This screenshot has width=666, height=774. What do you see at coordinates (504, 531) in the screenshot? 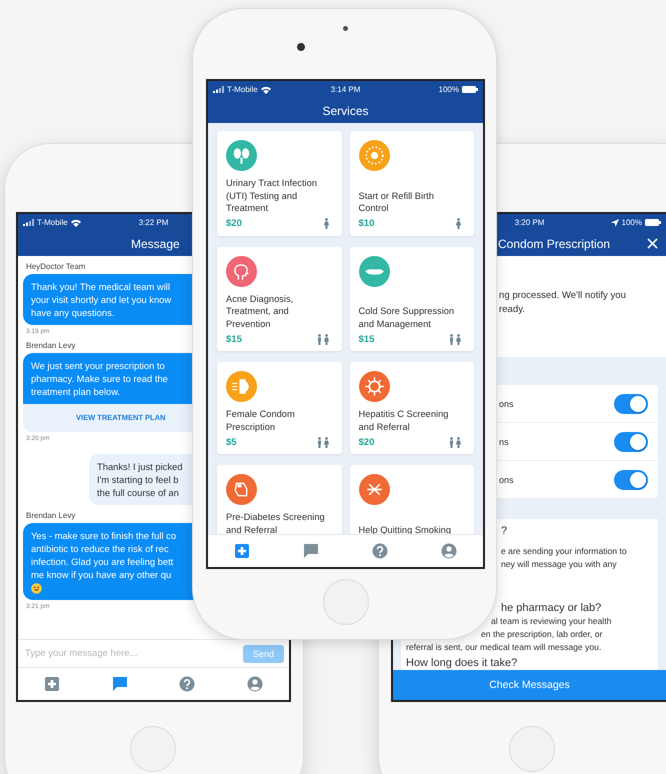
I see `faq-question: ?` at bounding box center [504, 531].